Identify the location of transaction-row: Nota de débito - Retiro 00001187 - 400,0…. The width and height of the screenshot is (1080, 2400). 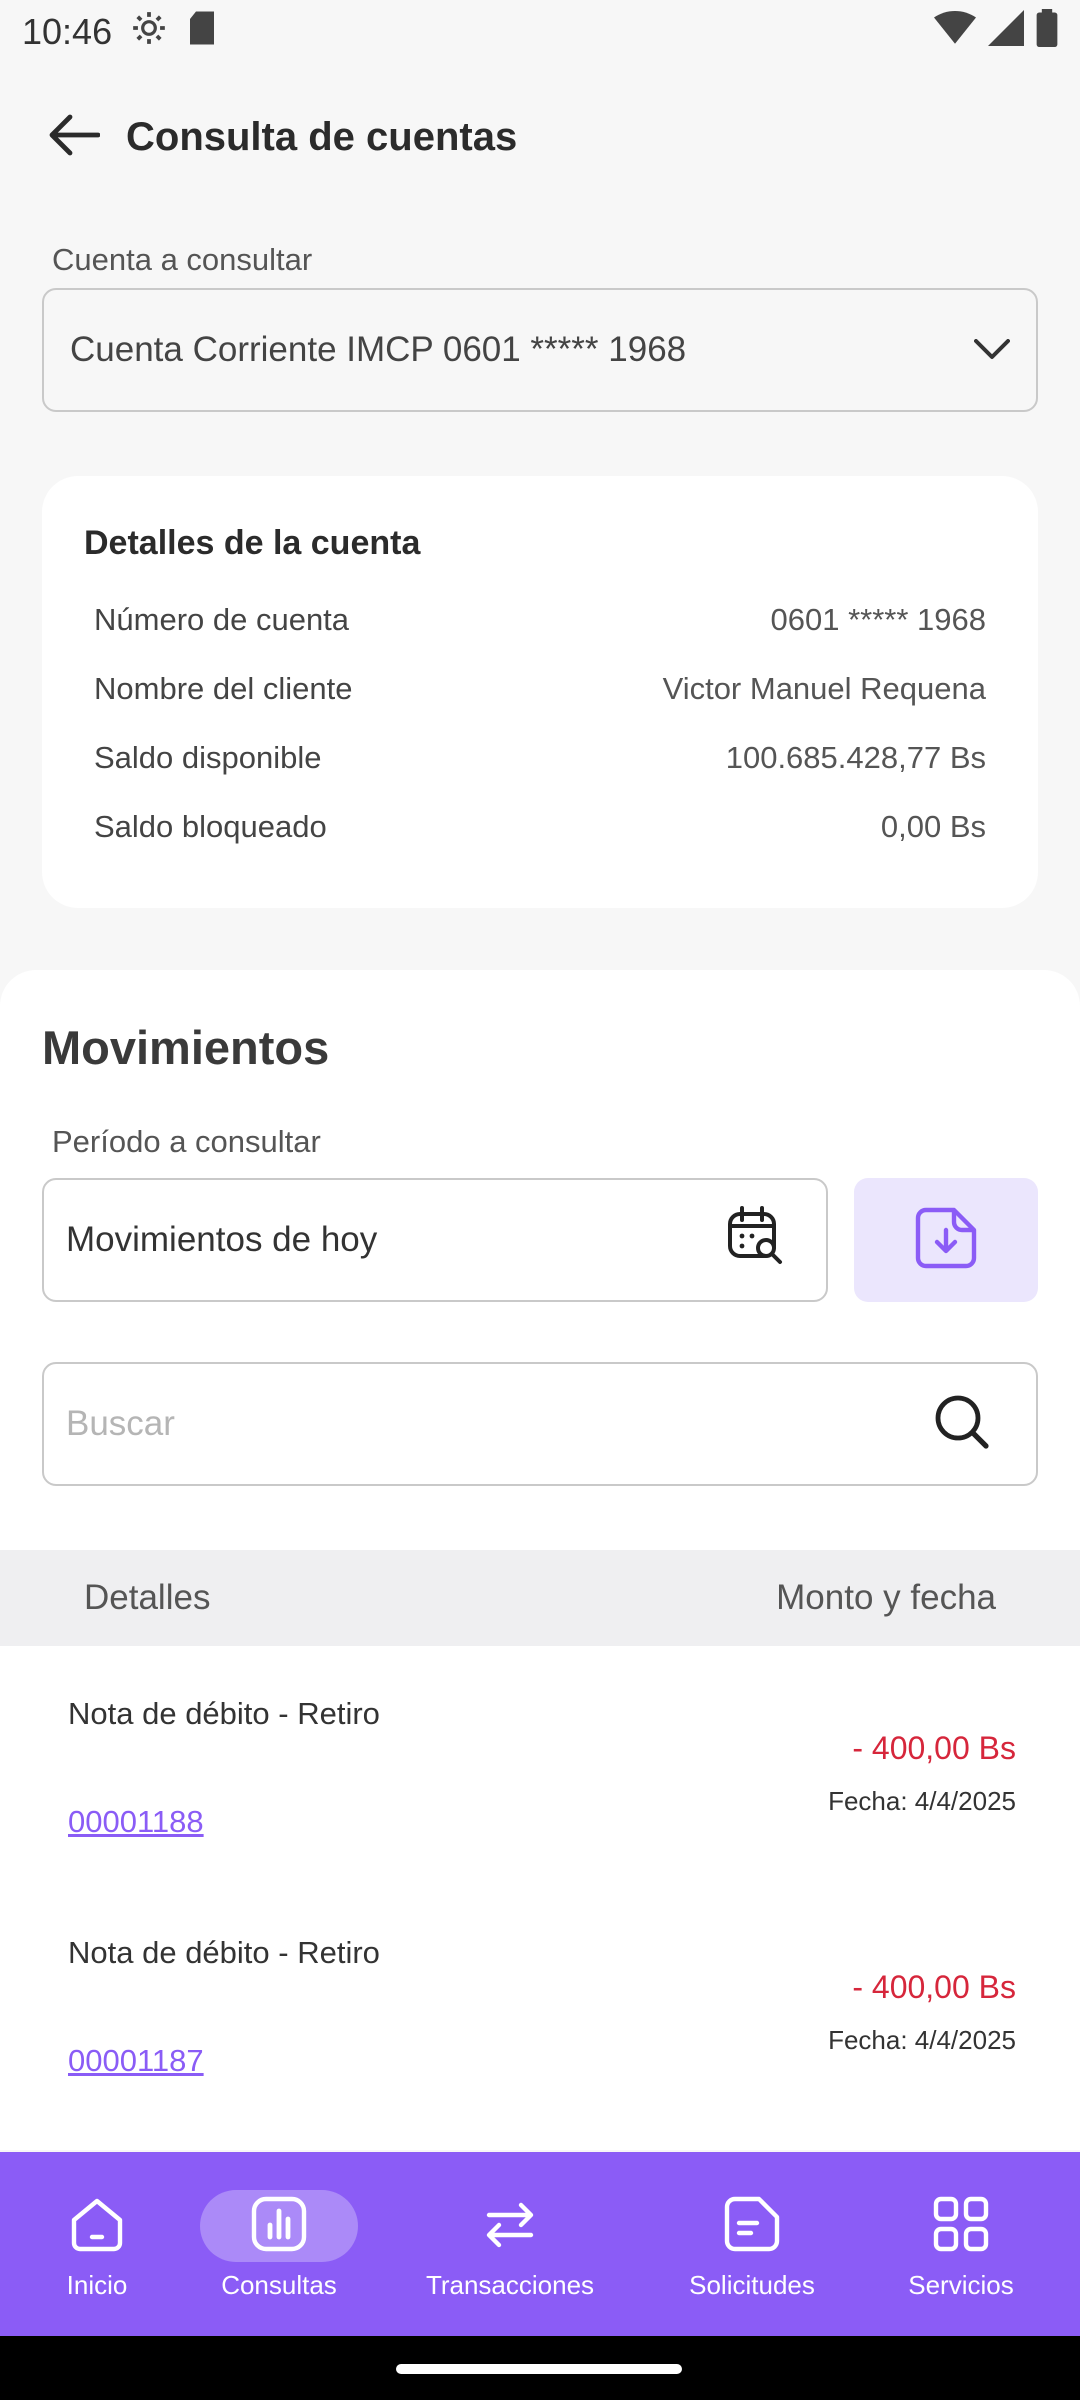
(540, 2004).